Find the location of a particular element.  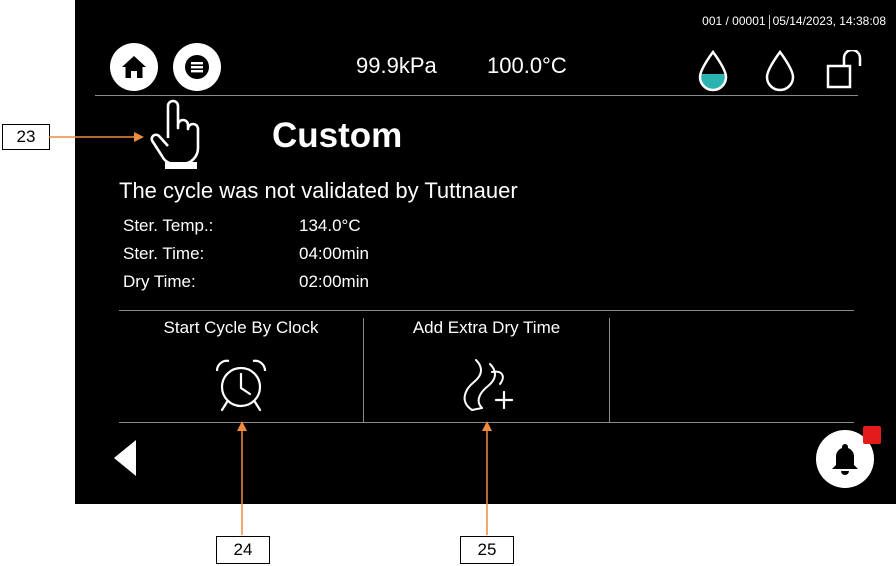

callout-25-arrowhead is located at coordinates (487, 426).